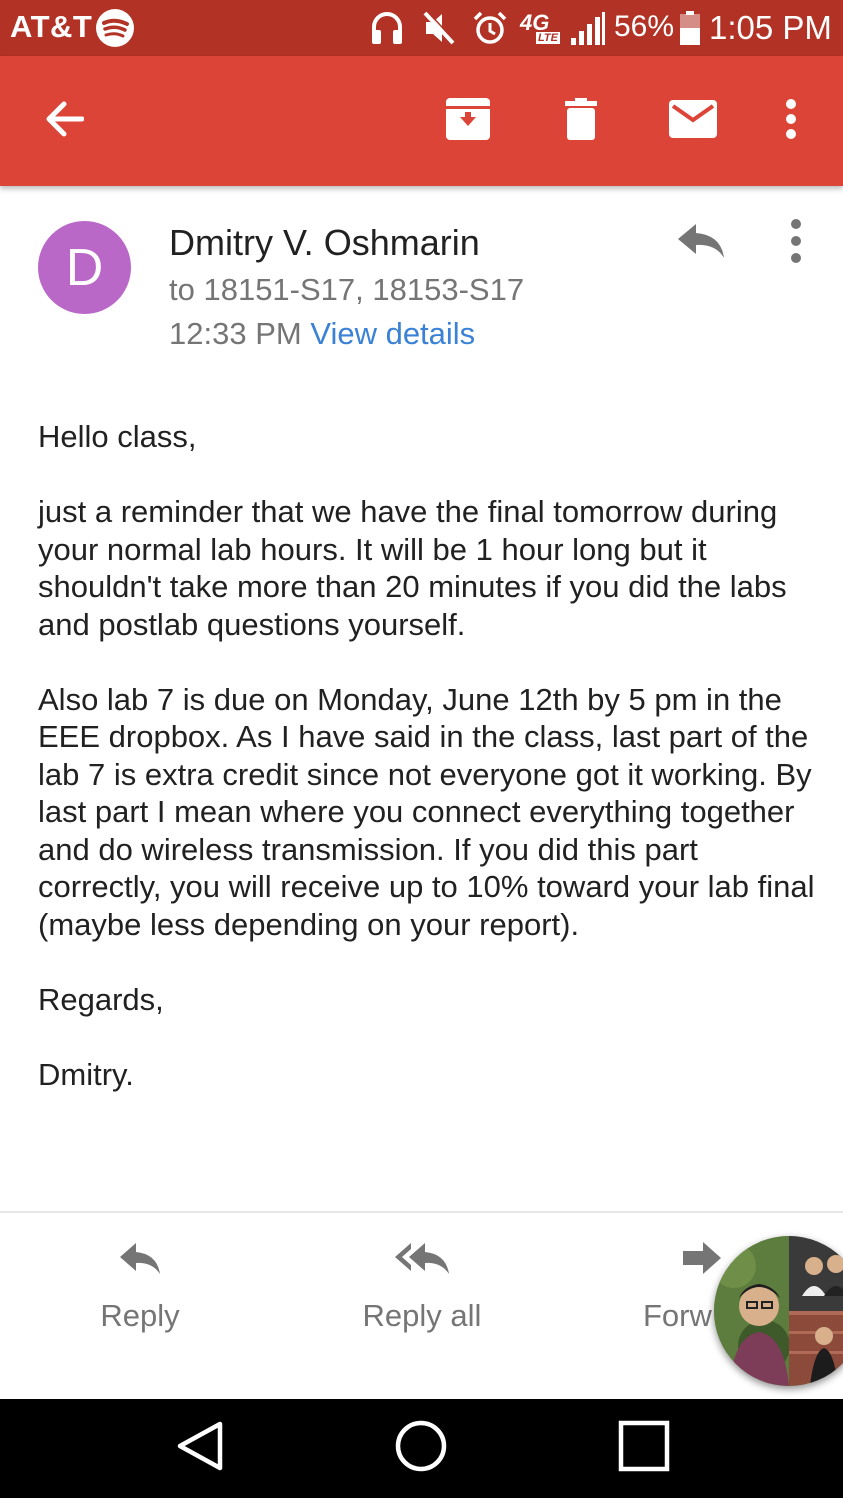 This screenshot has height=1498, width=843. I want to click on carrier-label: AT&T, so click(51, 26).